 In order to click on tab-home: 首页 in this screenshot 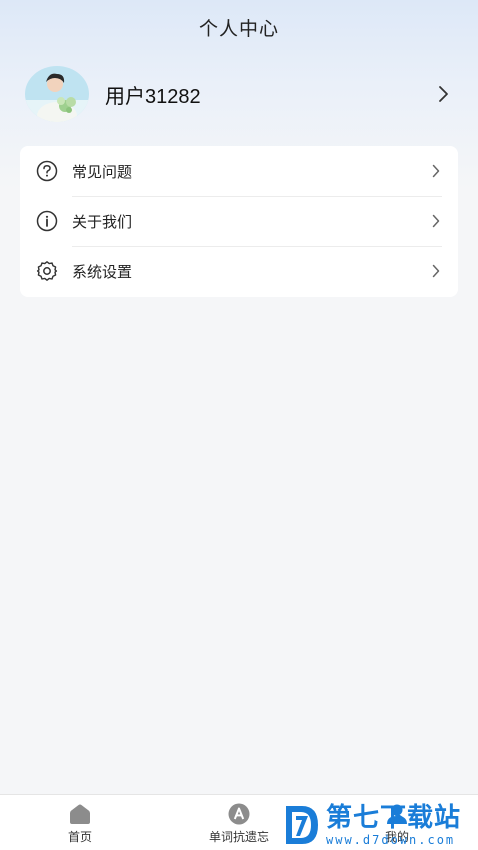, I will do `click(80, 824)`.